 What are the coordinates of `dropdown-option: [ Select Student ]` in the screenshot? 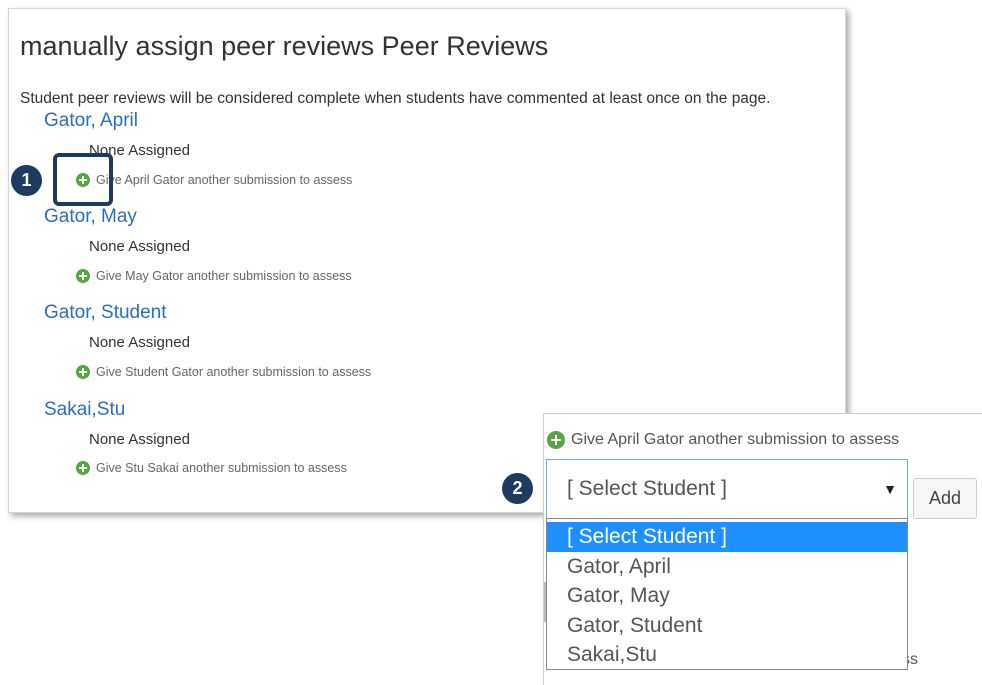 It's located at (727, 537).